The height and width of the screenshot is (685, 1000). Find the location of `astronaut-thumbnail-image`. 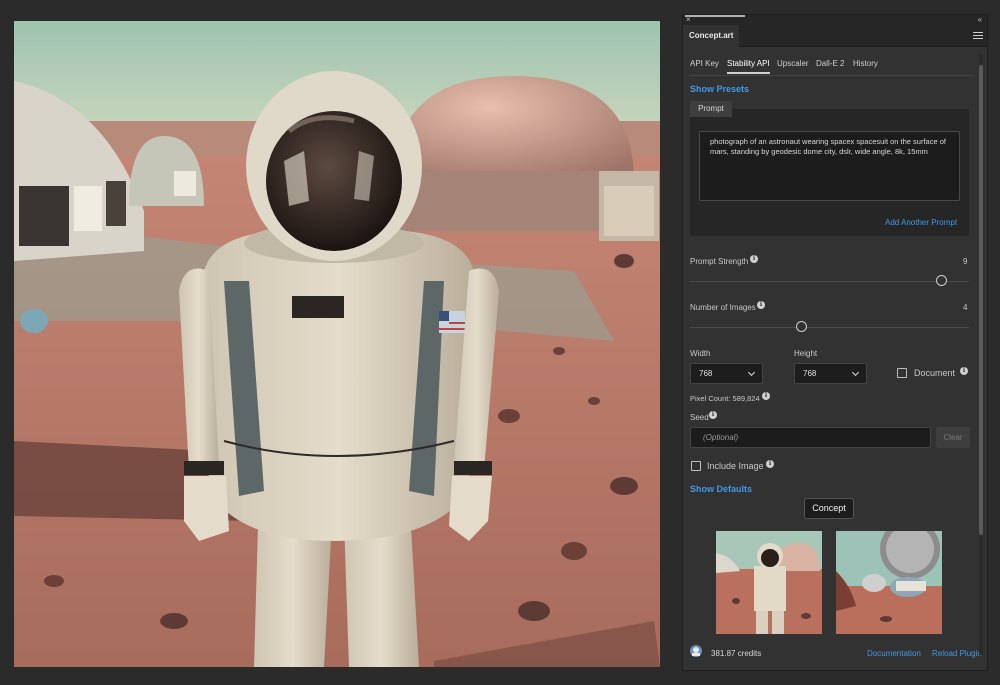

astronaut-thumbnail-image is located at coordinates (769, 582).